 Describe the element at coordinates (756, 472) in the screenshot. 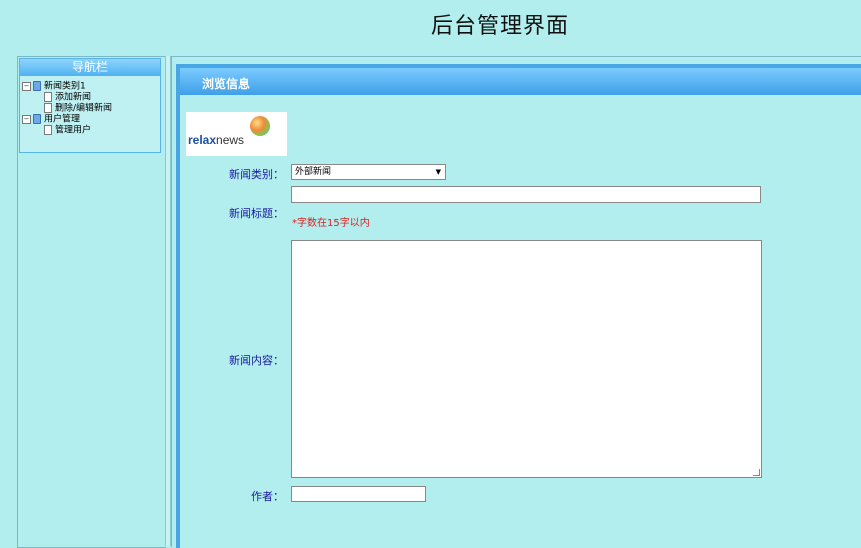

I see `resize-grip-icon` at that location.